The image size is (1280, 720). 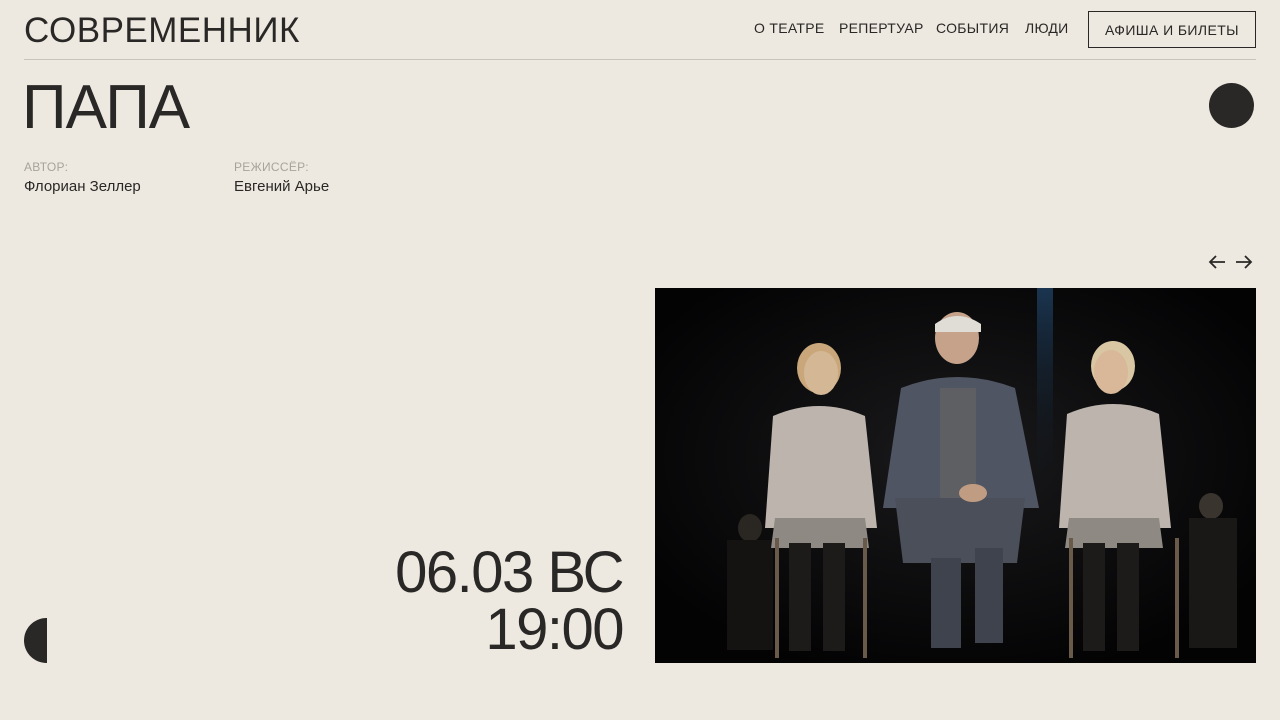 What do you see at coordinates (282, 186) in the screenshot?
I see `director-name: Евгений Арье` at bounding box center [282, 186].